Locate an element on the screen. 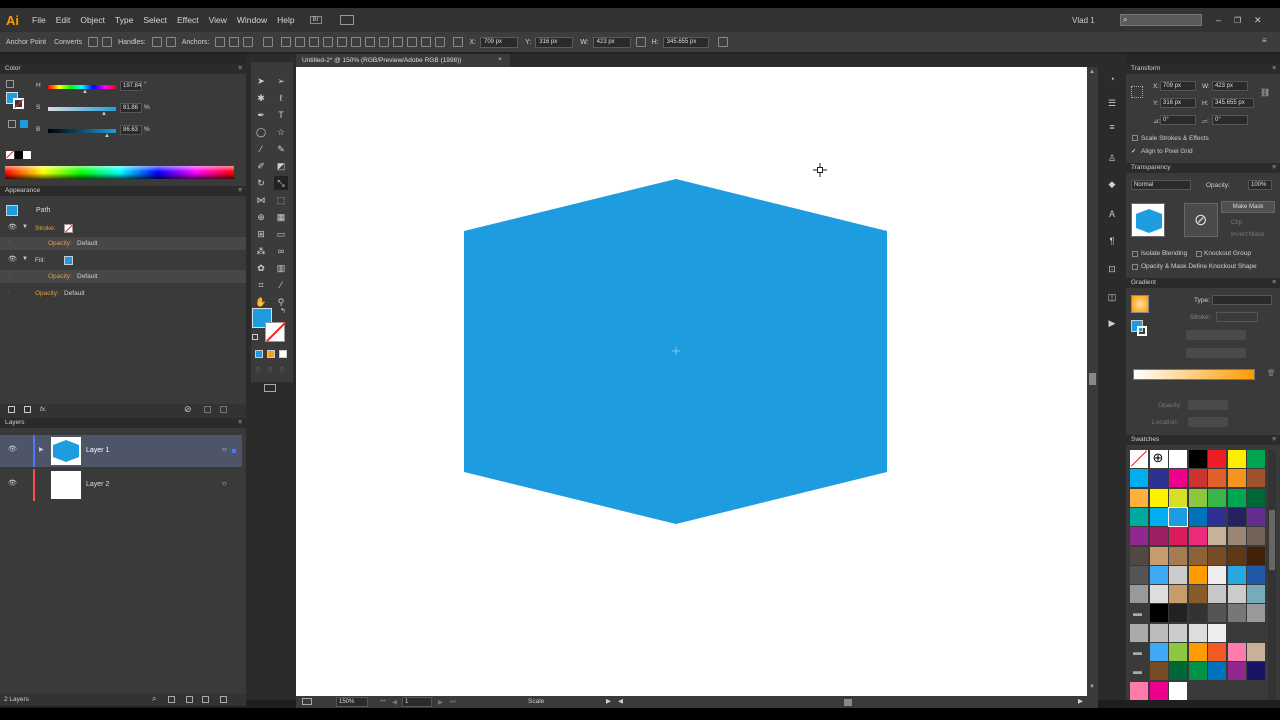  clipping-mask-icon is located at coordinates (171, 699).